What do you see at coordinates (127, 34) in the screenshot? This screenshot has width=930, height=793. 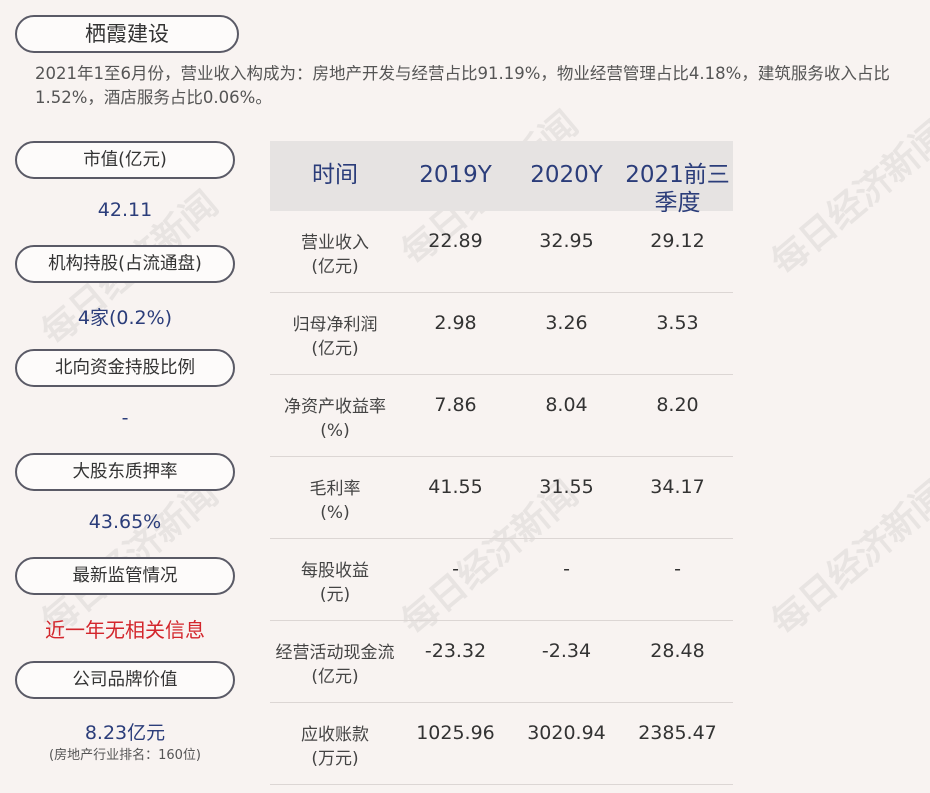 I see `company-title: 栖霞建设` at bounding box center [127, 34].